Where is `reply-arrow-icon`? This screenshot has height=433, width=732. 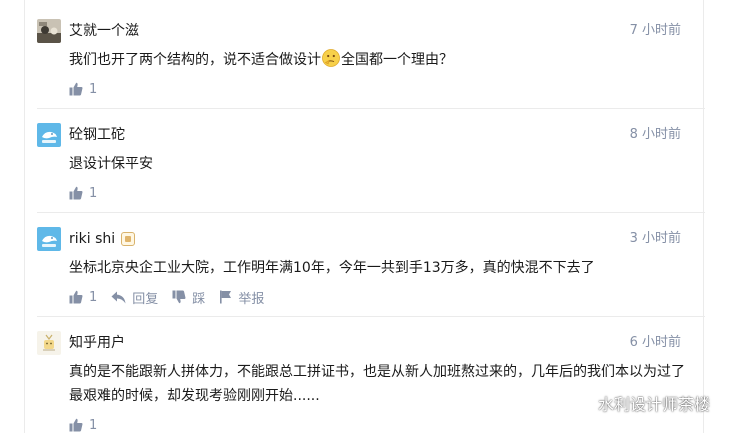
reply-arrow-icon is located at coordinates (118, 297).